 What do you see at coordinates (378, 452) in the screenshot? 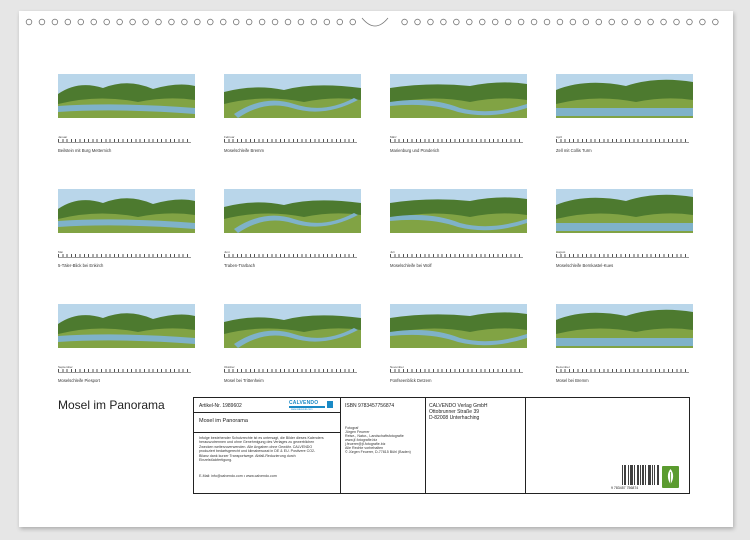
I see `photographer-line: © Jürgen Feuerer, D-77815 Bühl (Baden)` at bounding box center [378, 452].